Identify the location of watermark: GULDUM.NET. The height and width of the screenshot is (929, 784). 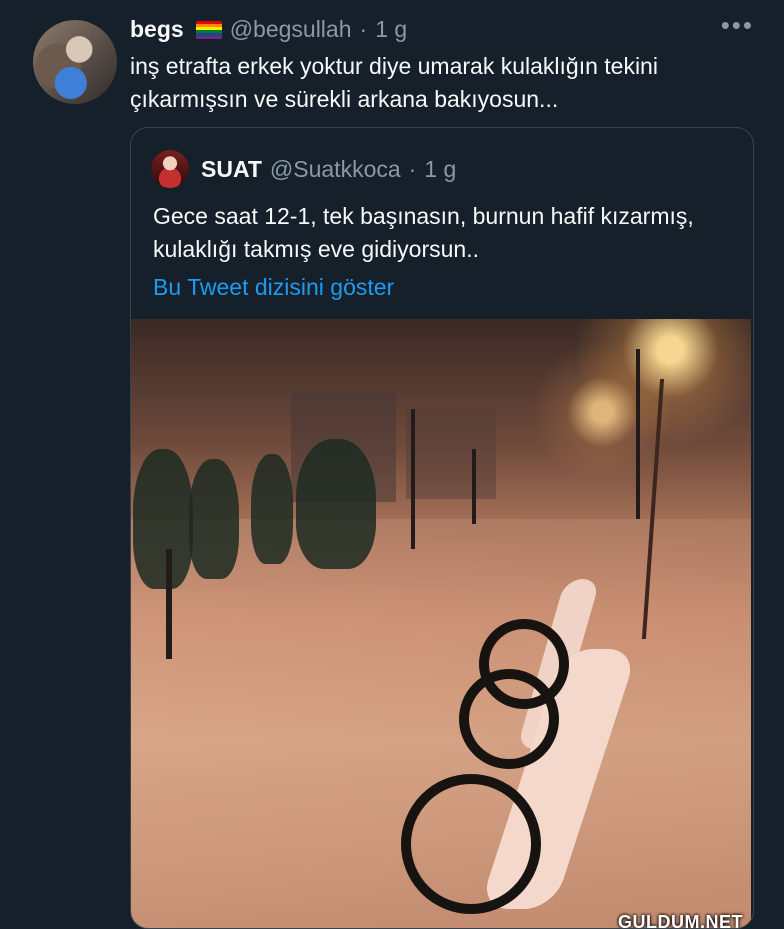
(680, 920).